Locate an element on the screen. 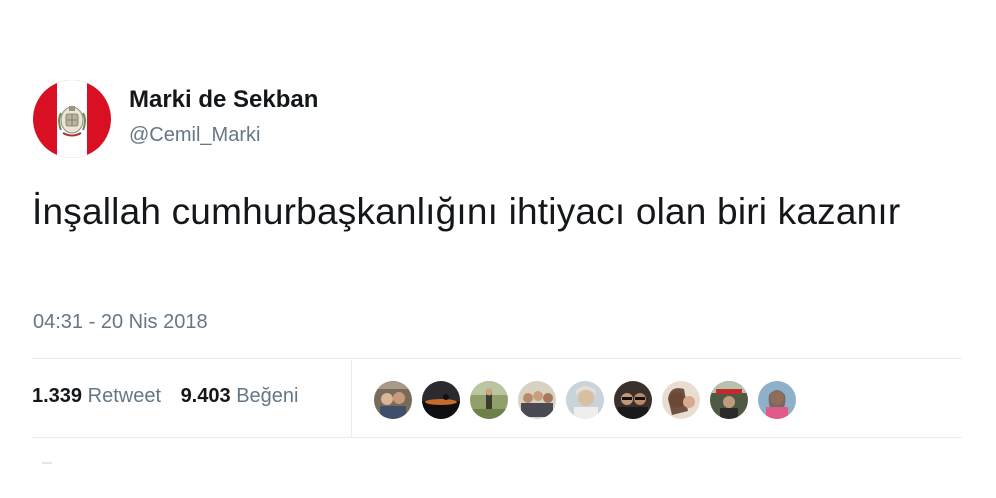 Image resolution: width=996 pixels, height=498 pixels. author-display-name: Marki de Sekban is located at coordinates (223, 100).